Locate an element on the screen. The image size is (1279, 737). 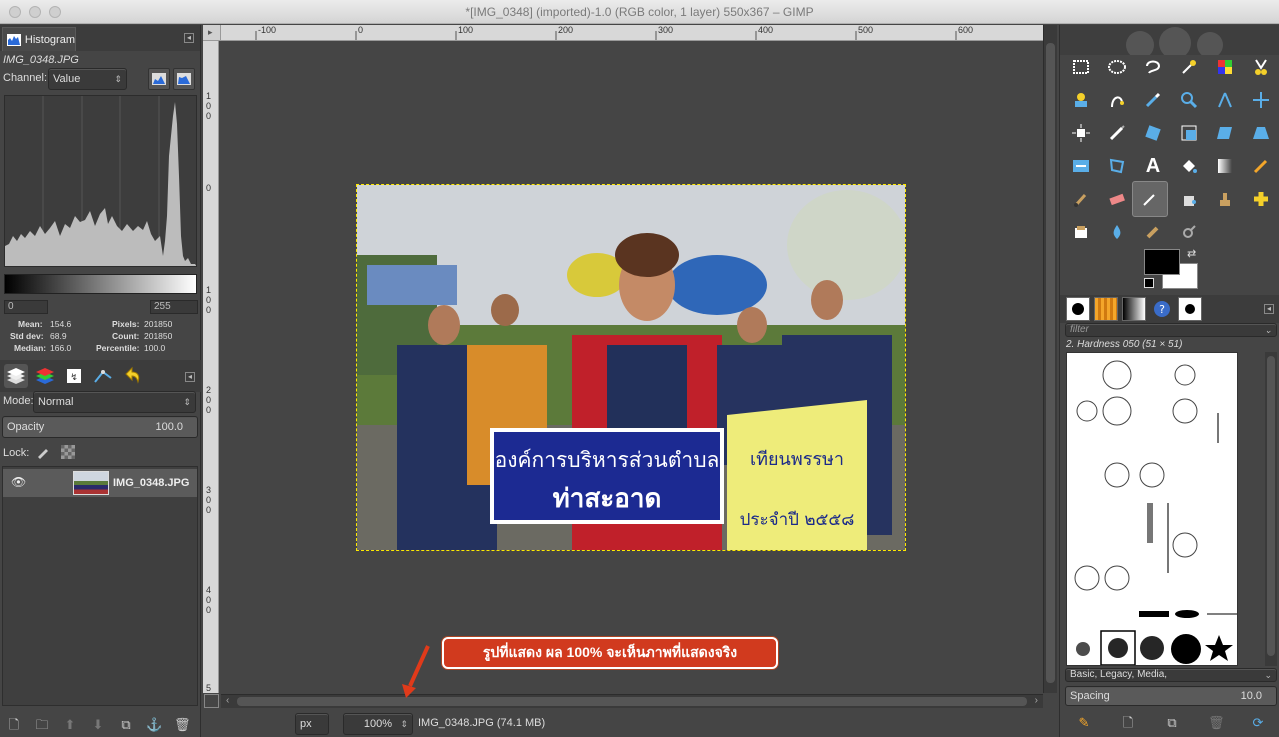
brush-tags-input: Basic, Legacy, Media, ⌄ is located at coordinates (1171, 675).